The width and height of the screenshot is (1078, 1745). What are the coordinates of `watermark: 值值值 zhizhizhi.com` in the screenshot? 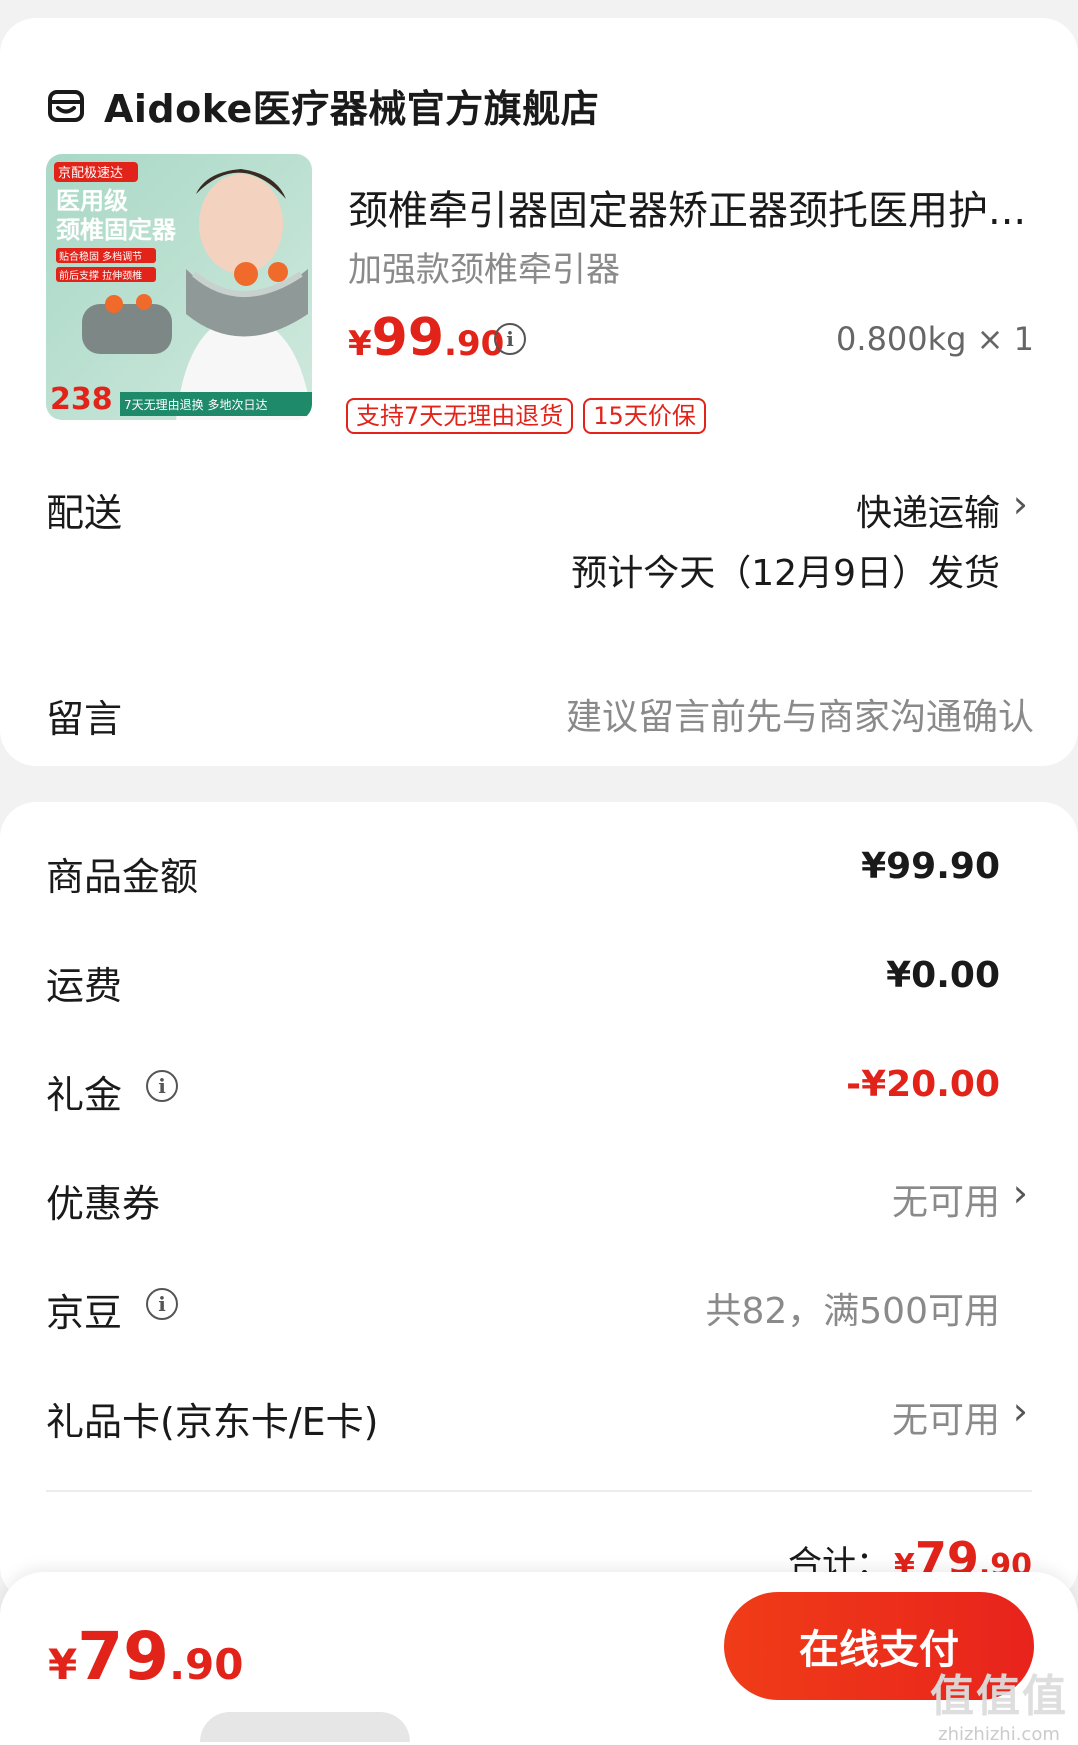 It's located at (999, 1702).